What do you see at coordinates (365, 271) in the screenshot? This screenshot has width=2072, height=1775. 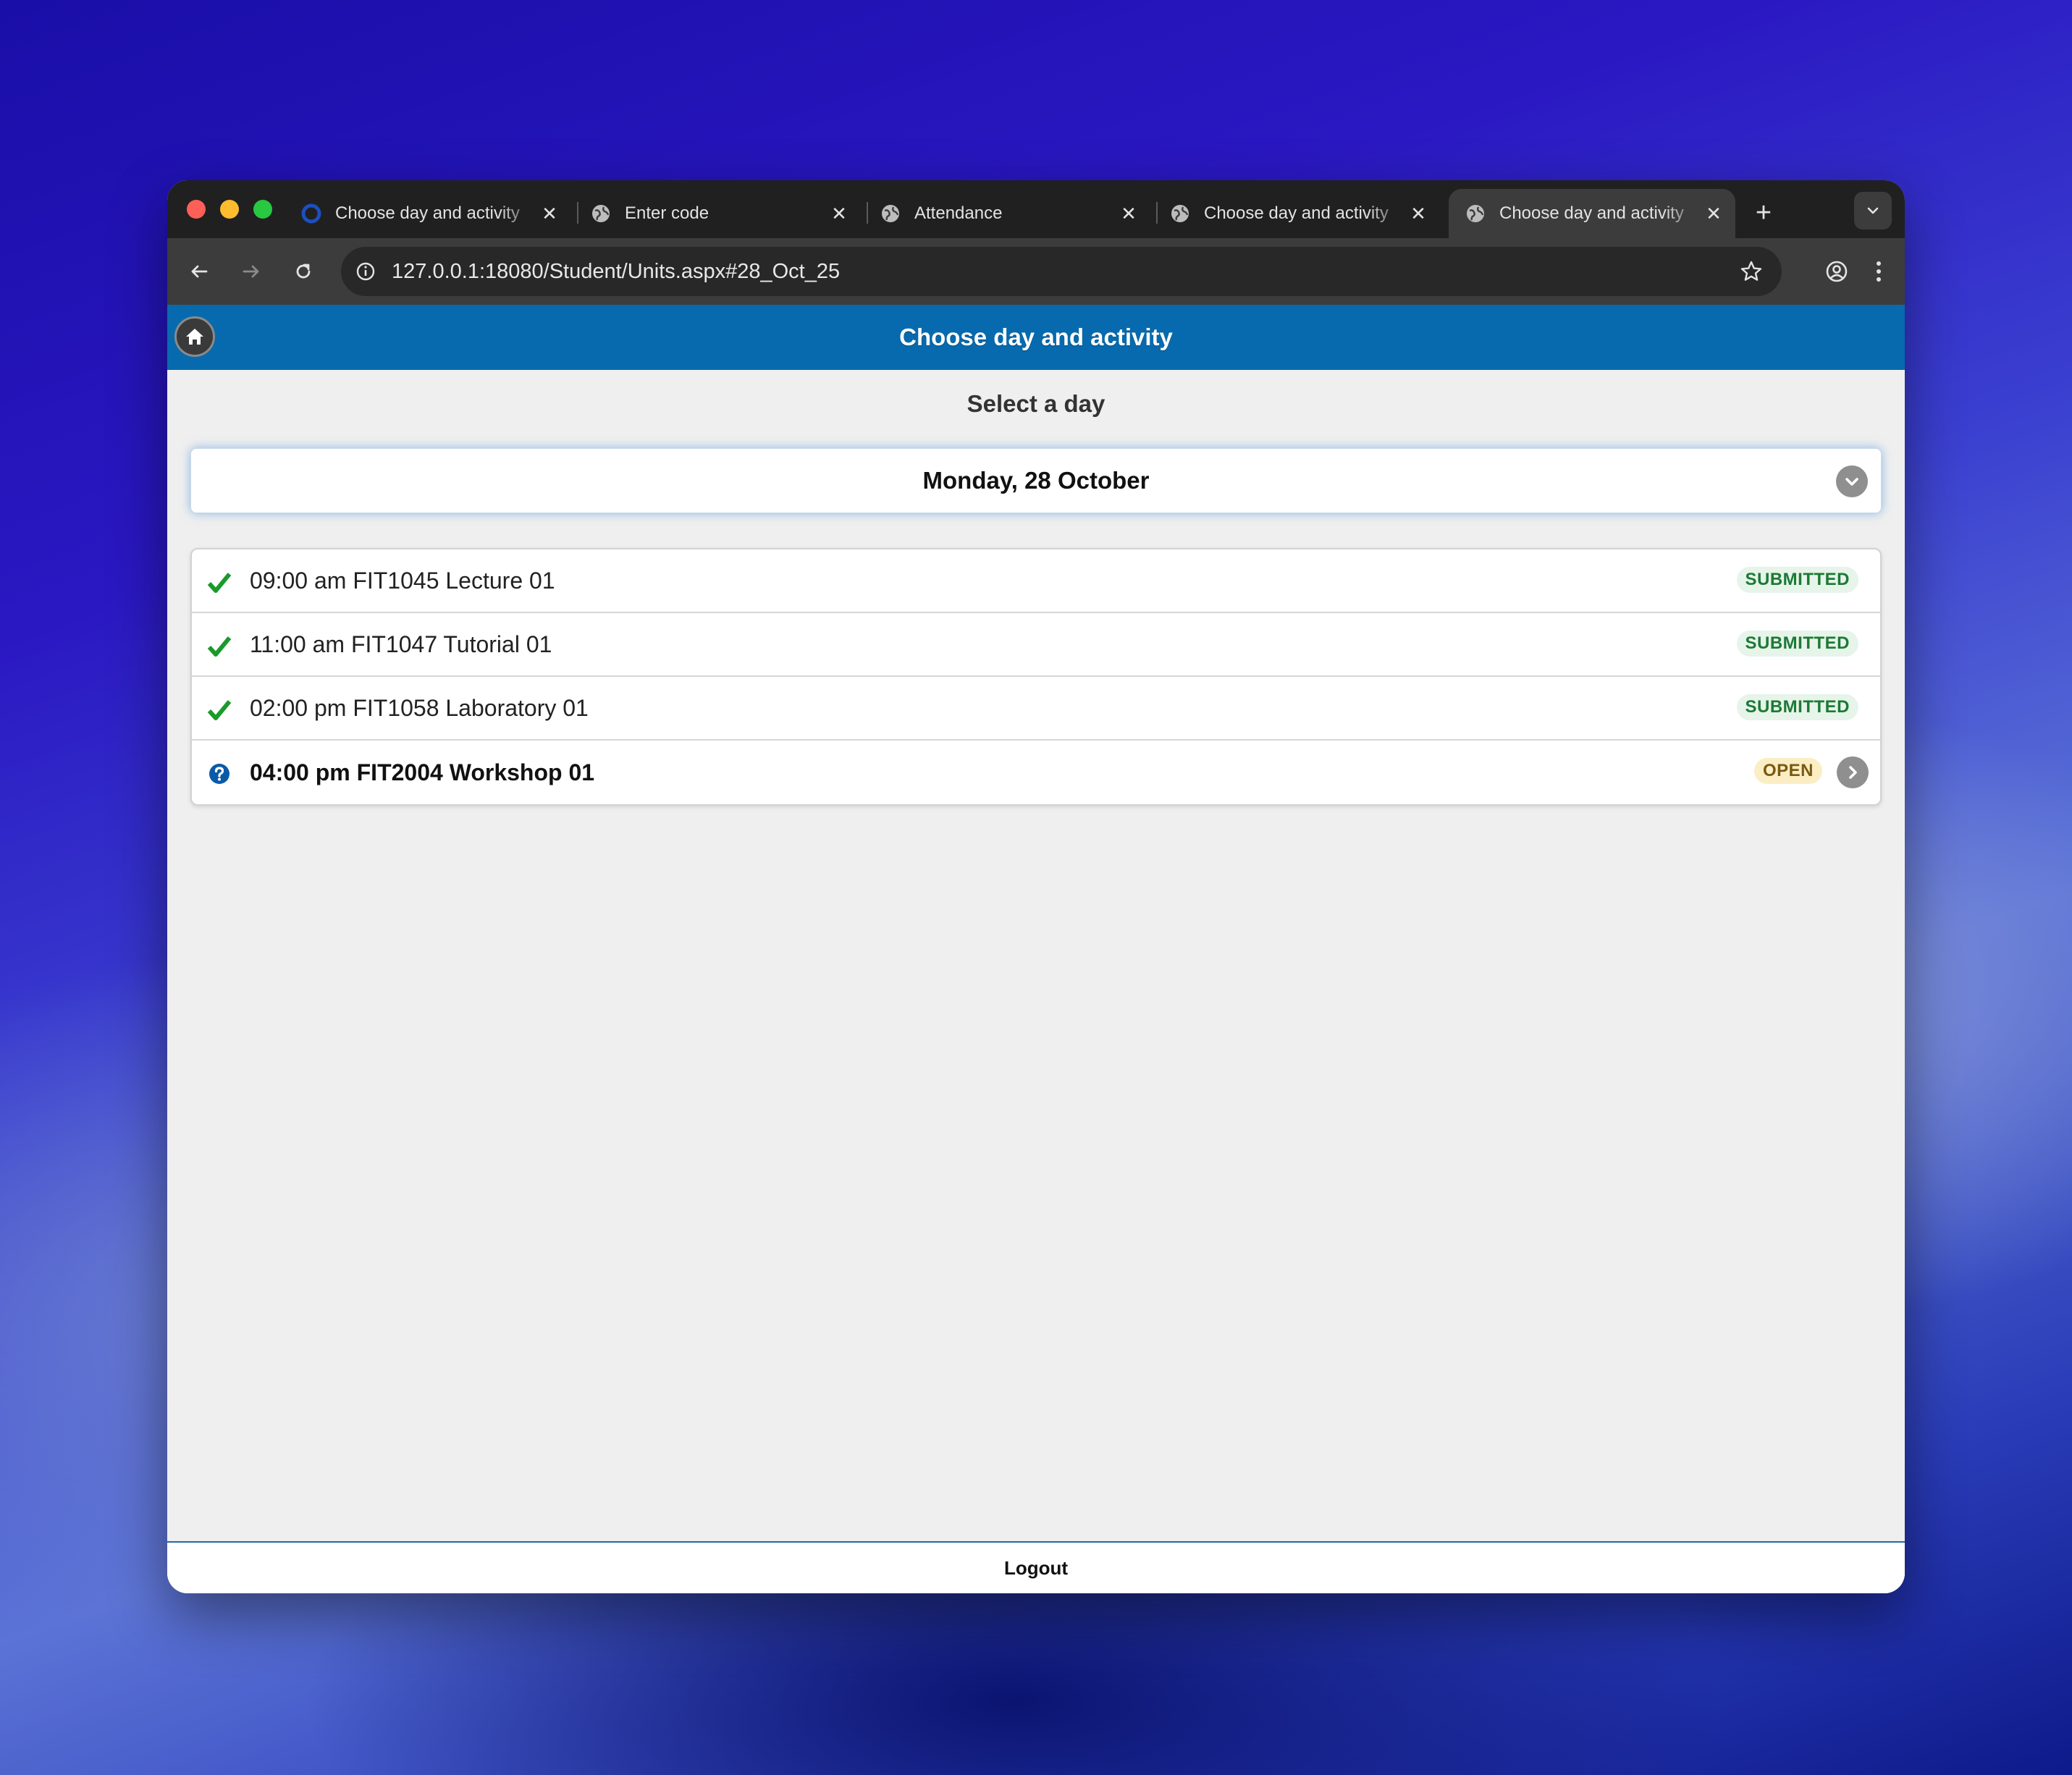 I see `site-info-icon` at bounding box center [365, 271].